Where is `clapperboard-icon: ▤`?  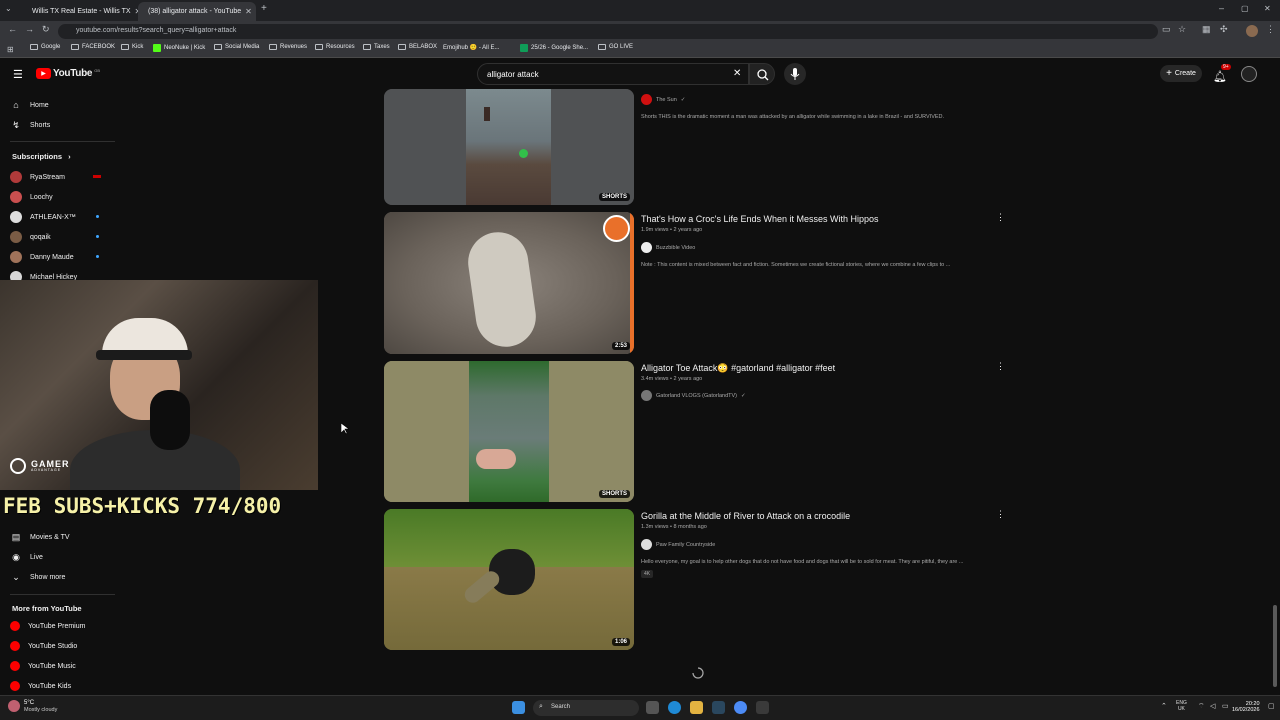
clapperboard-icon: ▤ is located at coordinates (16, 536).